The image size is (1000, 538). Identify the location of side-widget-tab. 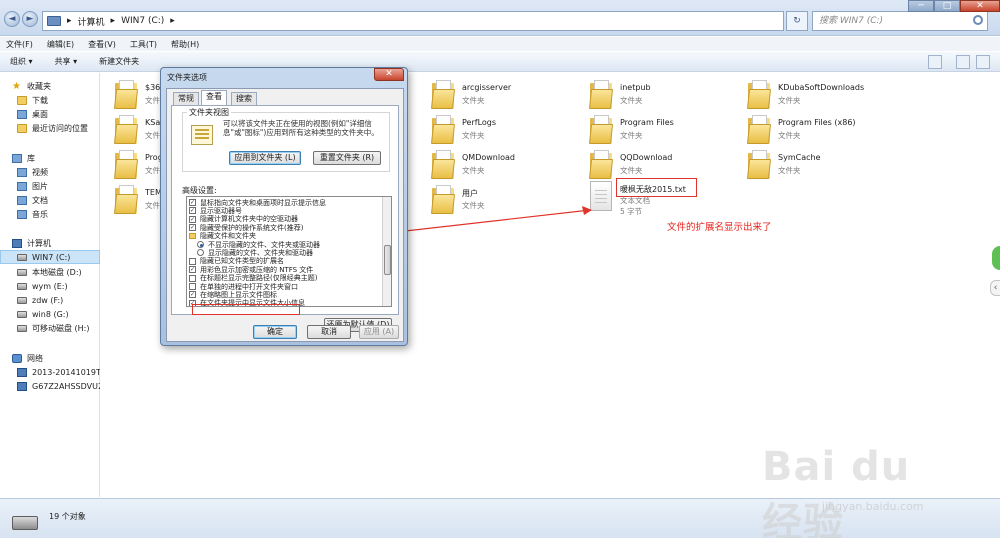
(996, 258).